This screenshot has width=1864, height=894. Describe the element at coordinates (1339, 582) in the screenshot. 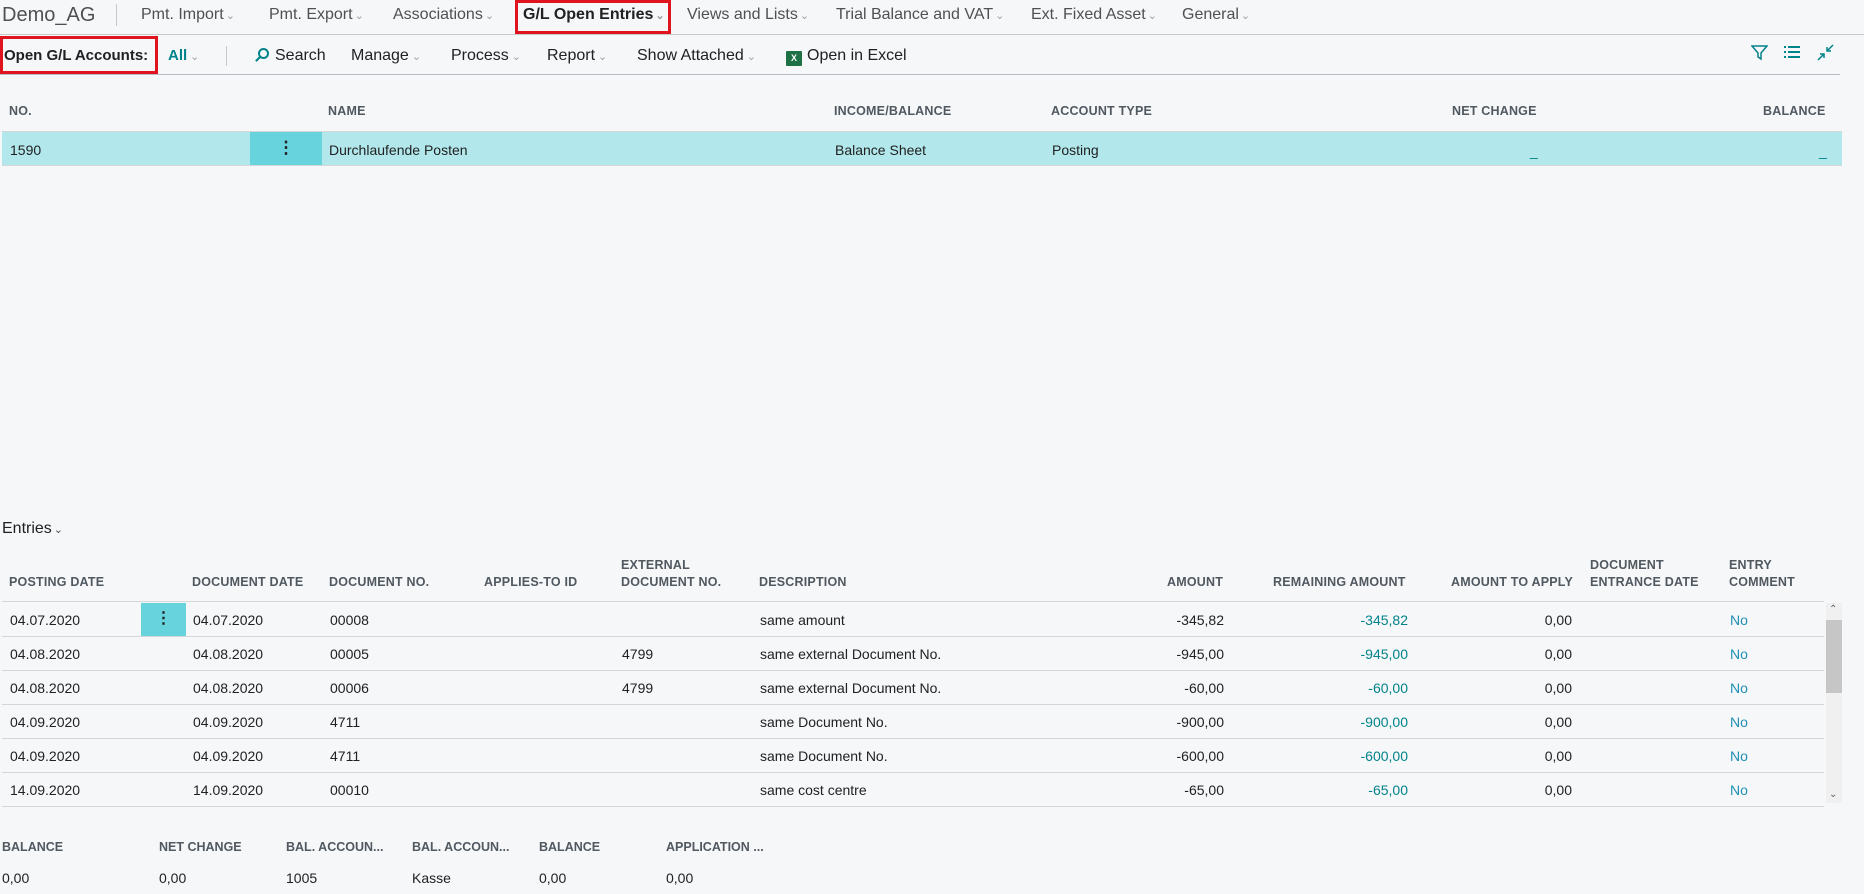

I see `column-header-remaining-amount: REMAINING AMOUNT` at that location.